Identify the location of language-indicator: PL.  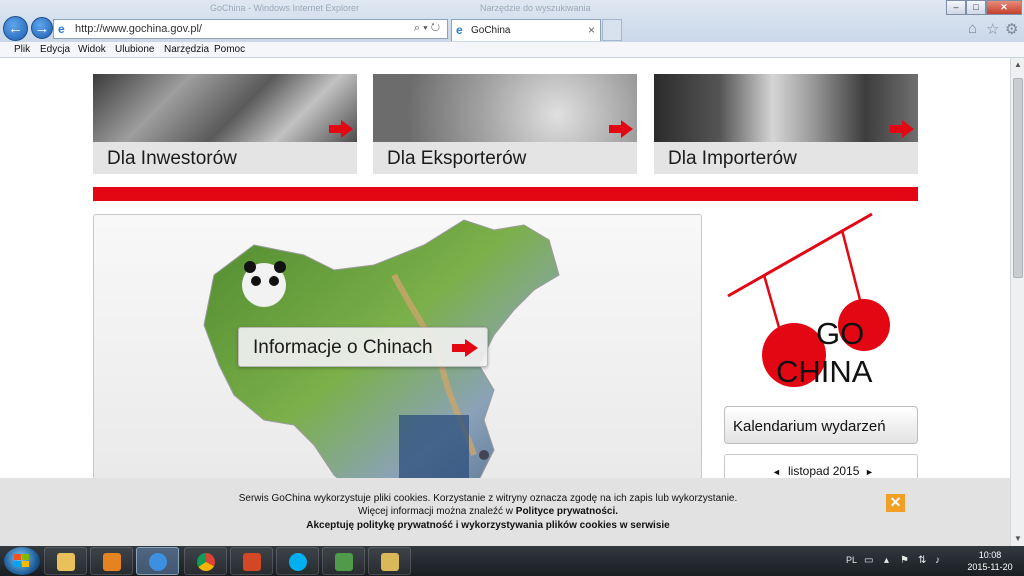
(851, 560).